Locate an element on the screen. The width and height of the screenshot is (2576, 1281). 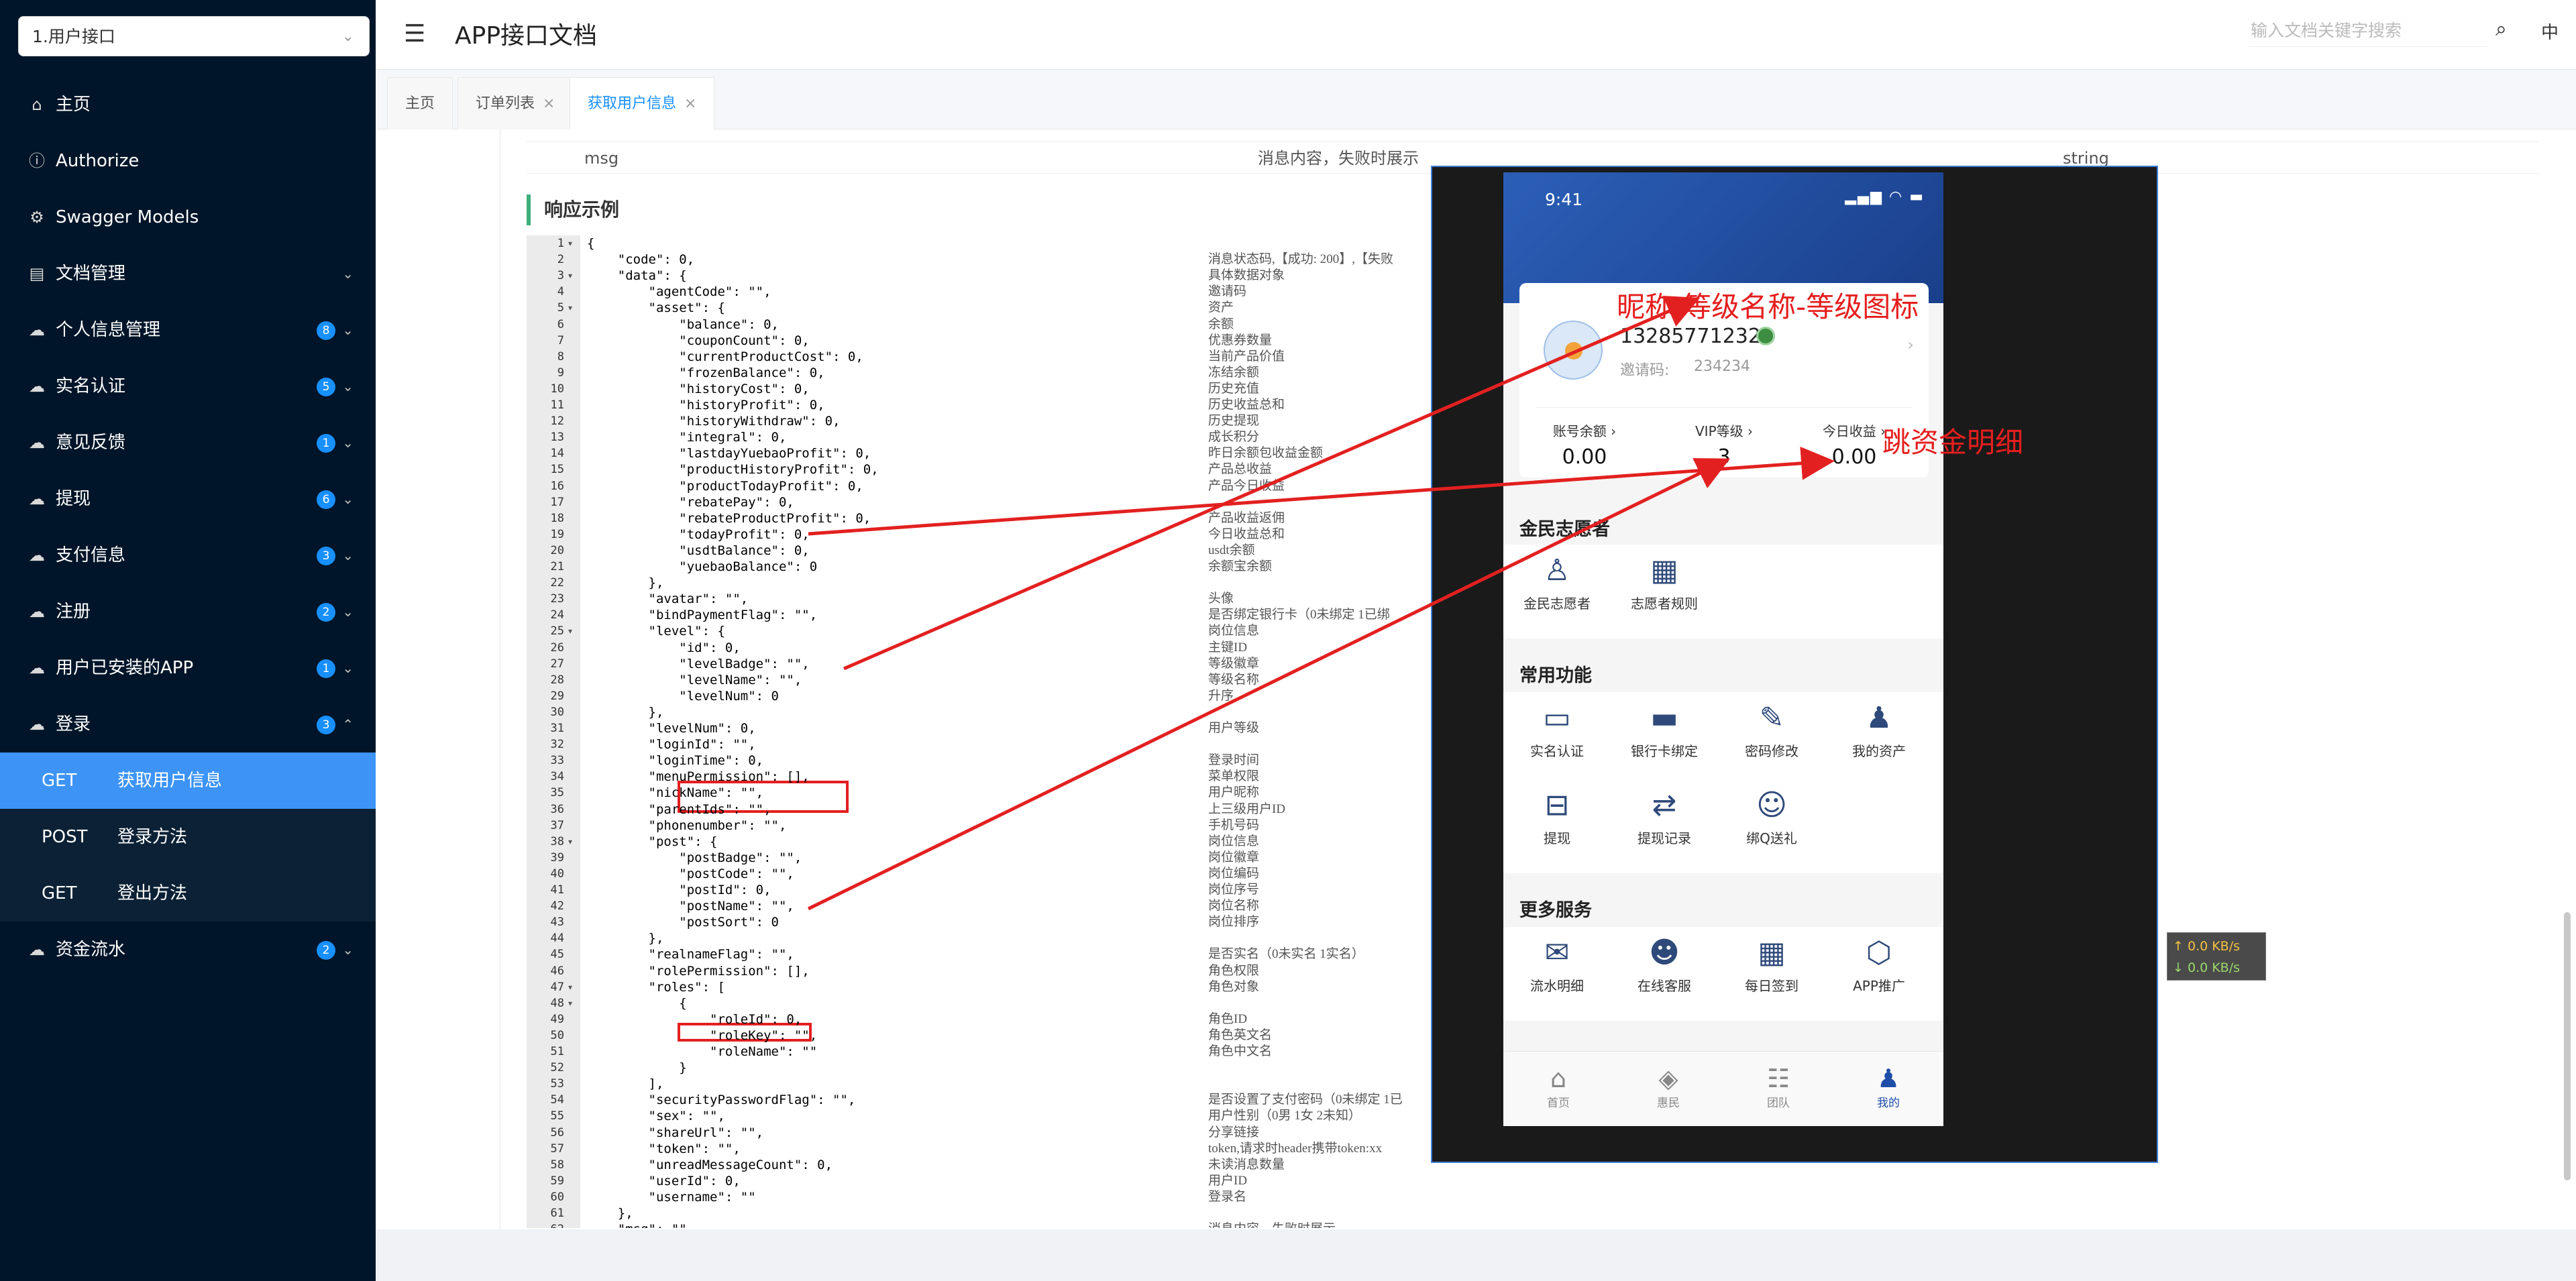
nav-item: ♟ 我的 is located at coordinates (1888, 1087).